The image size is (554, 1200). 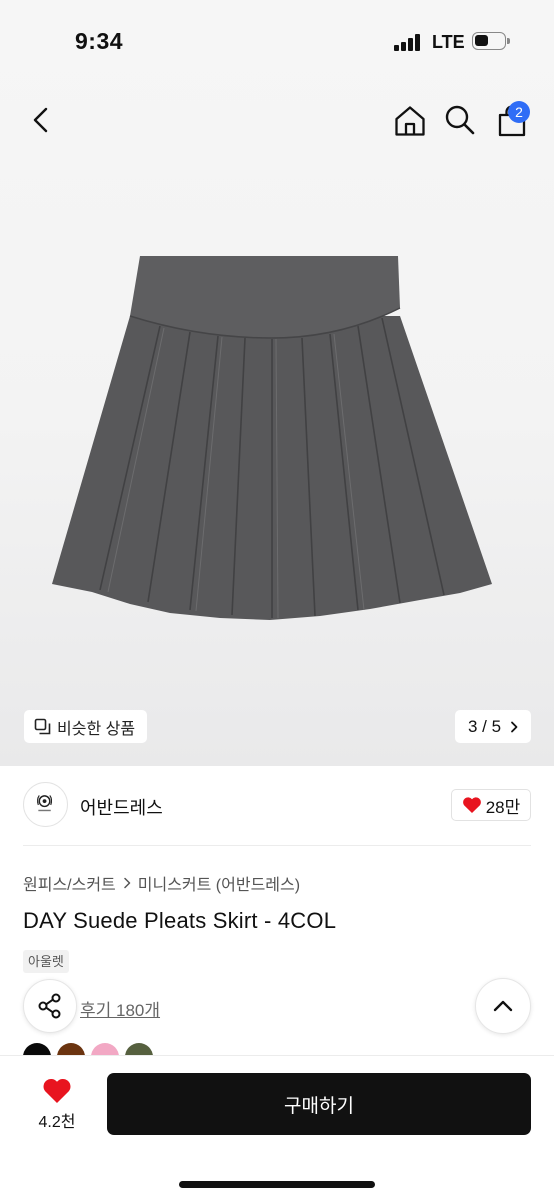 I want to click on chevron-up-icon, so click(x=503, y=1006).